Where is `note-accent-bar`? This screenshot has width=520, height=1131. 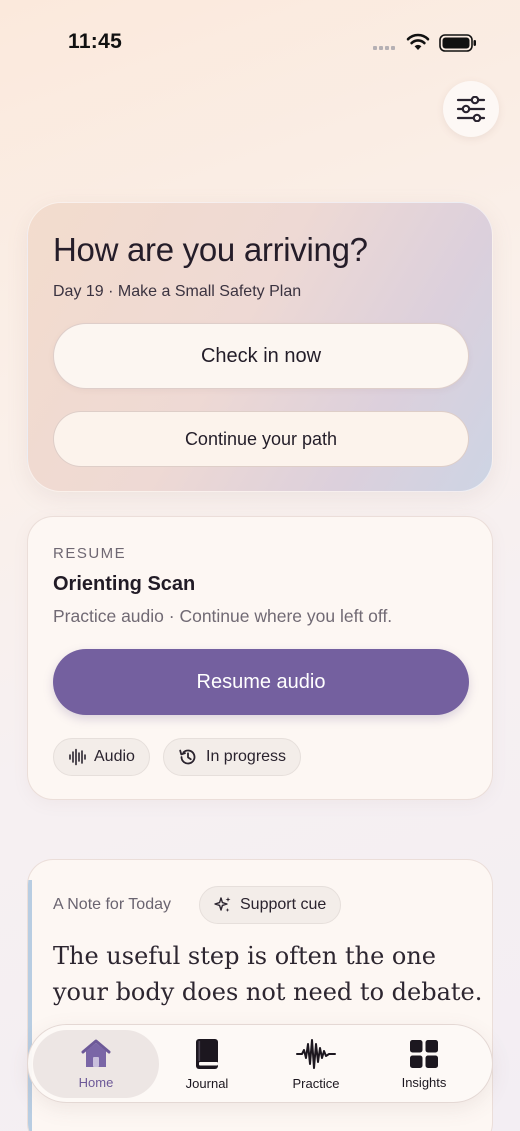
note-accent-bar is located at coordinates (30, 1005).